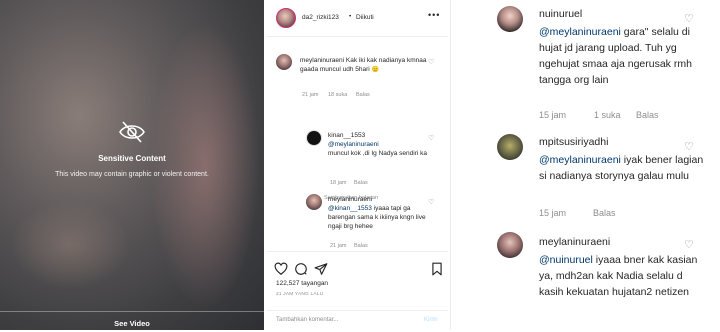 This screenshot has width=720, height=332. What do you see at coordinates (566, 260) in the screenshot?
I see `mention-link: @nuinuruel` at bounding box center [566, 260].